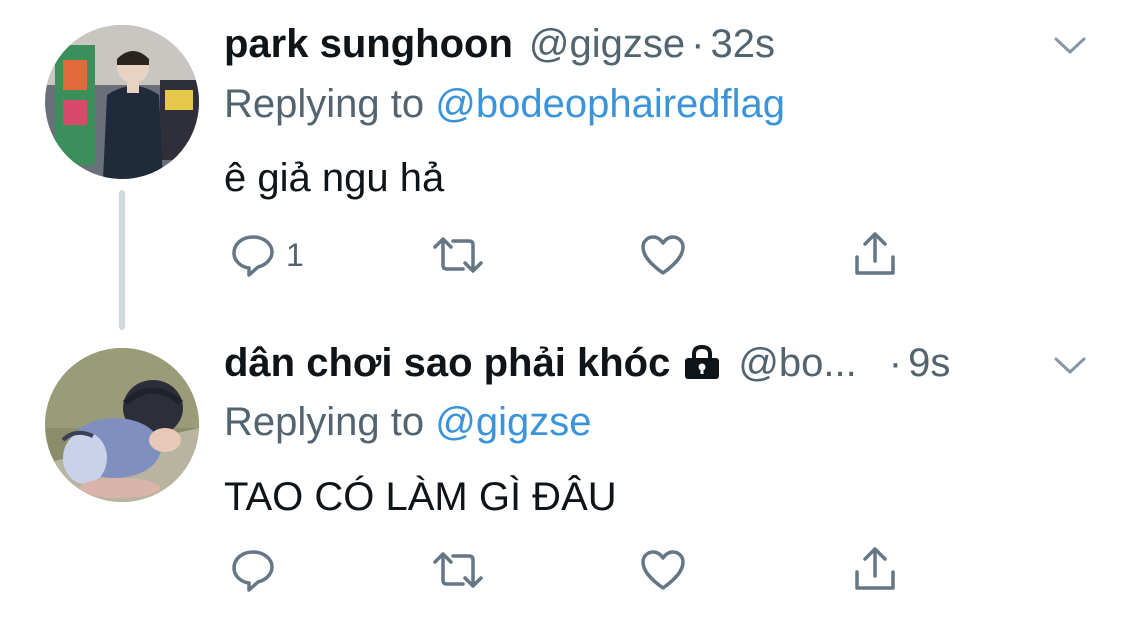 The width and height of the screenshot is (1125, 620). Describe the element at coordinates (702, 361) in the screenshot. I see `lock-icon` at that location.